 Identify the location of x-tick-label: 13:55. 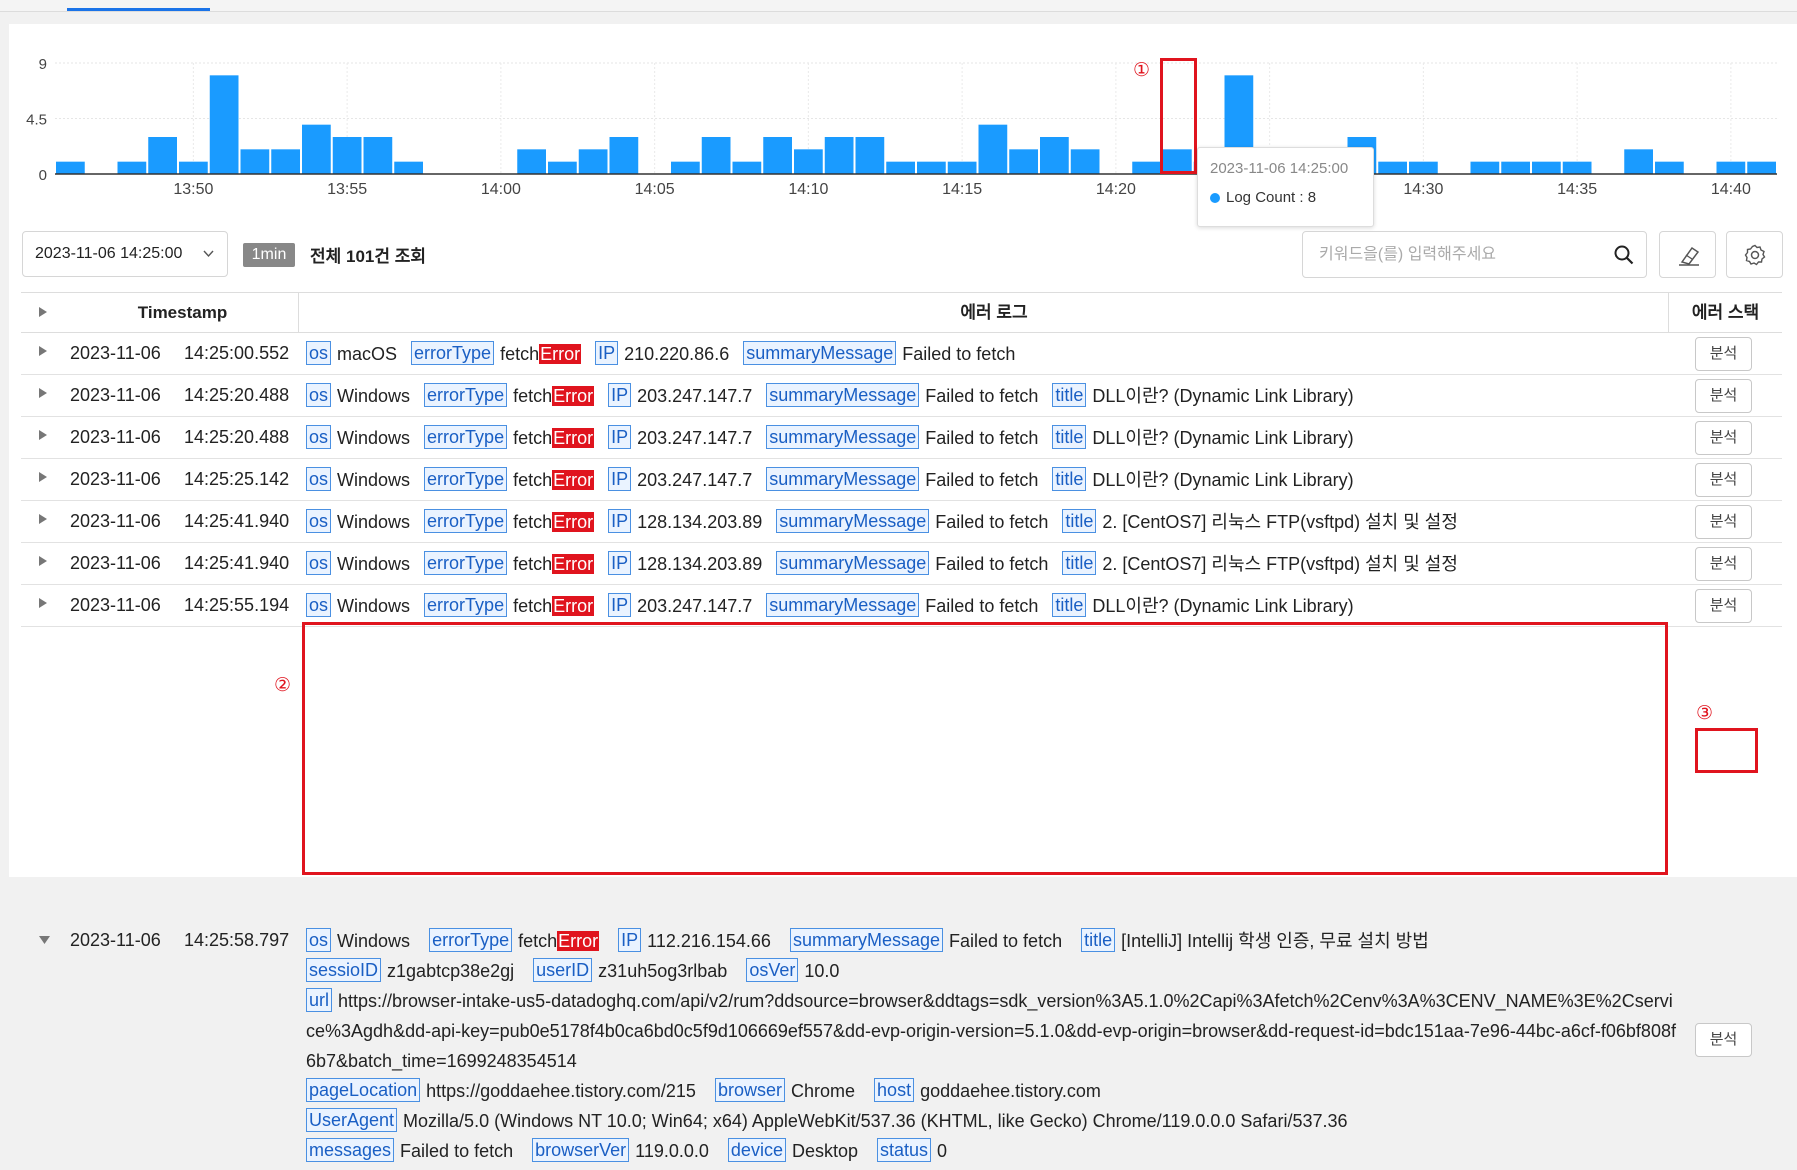
(347, 189).